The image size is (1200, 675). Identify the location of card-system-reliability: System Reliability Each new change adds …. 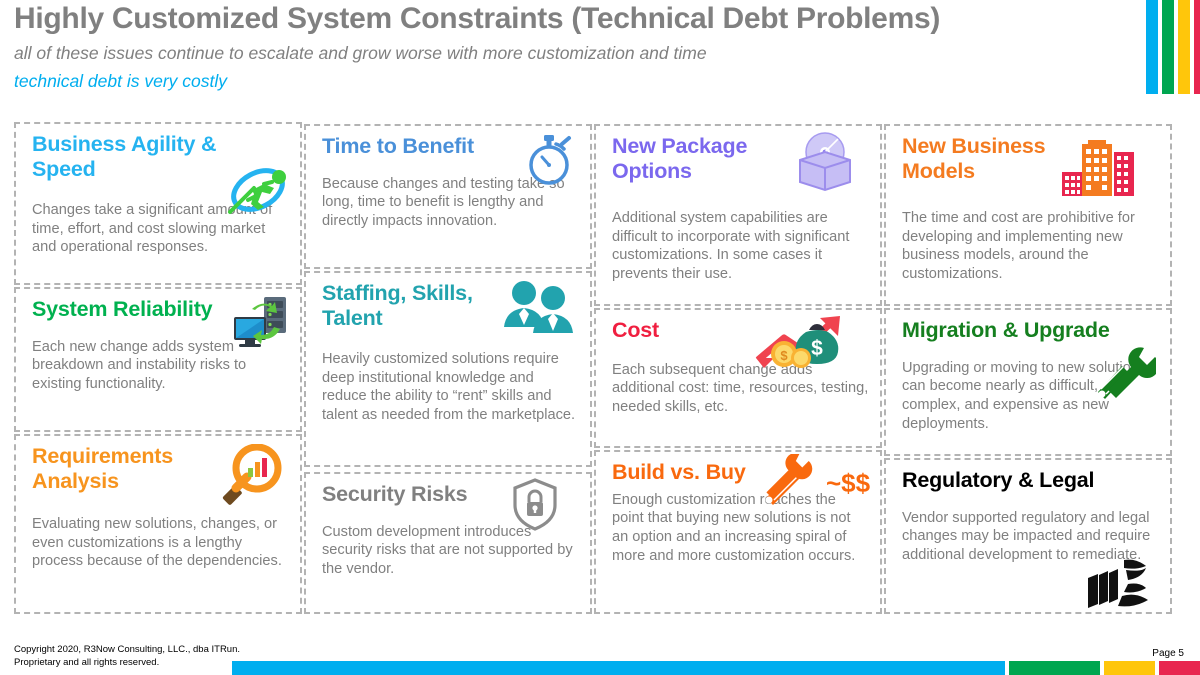
(158, 359).